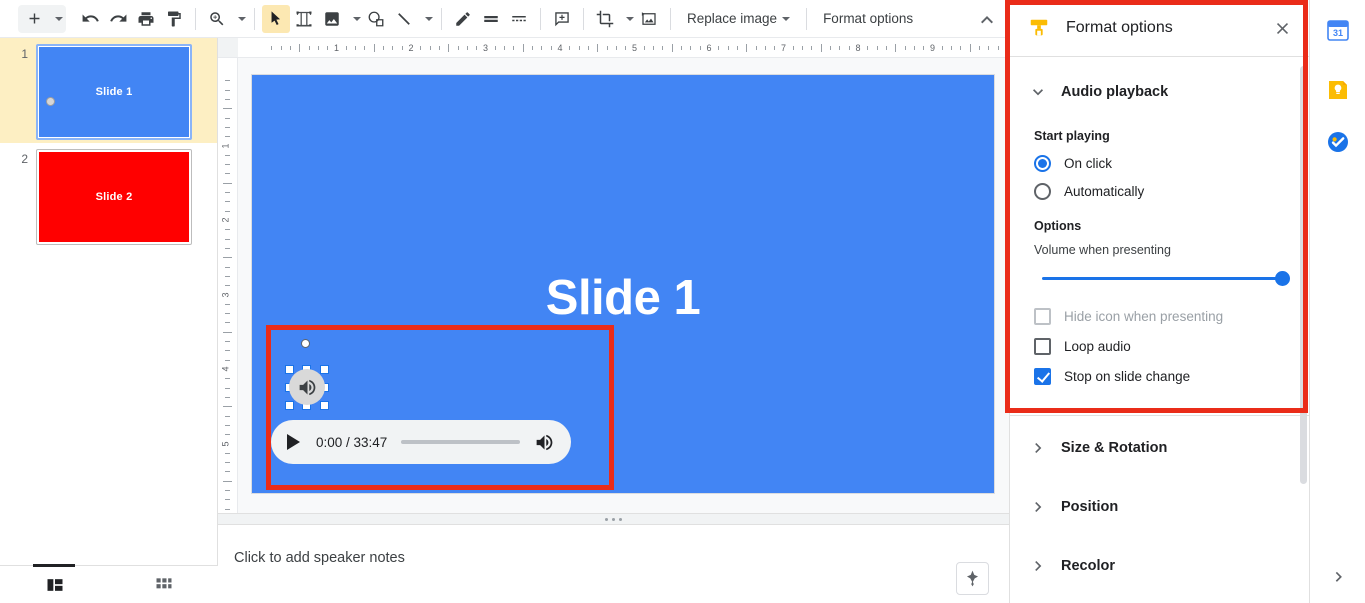  What do you see at coordinates (519, 19) in the screenshot?
I see `line-dash-button` at bounding box center [519, 19].